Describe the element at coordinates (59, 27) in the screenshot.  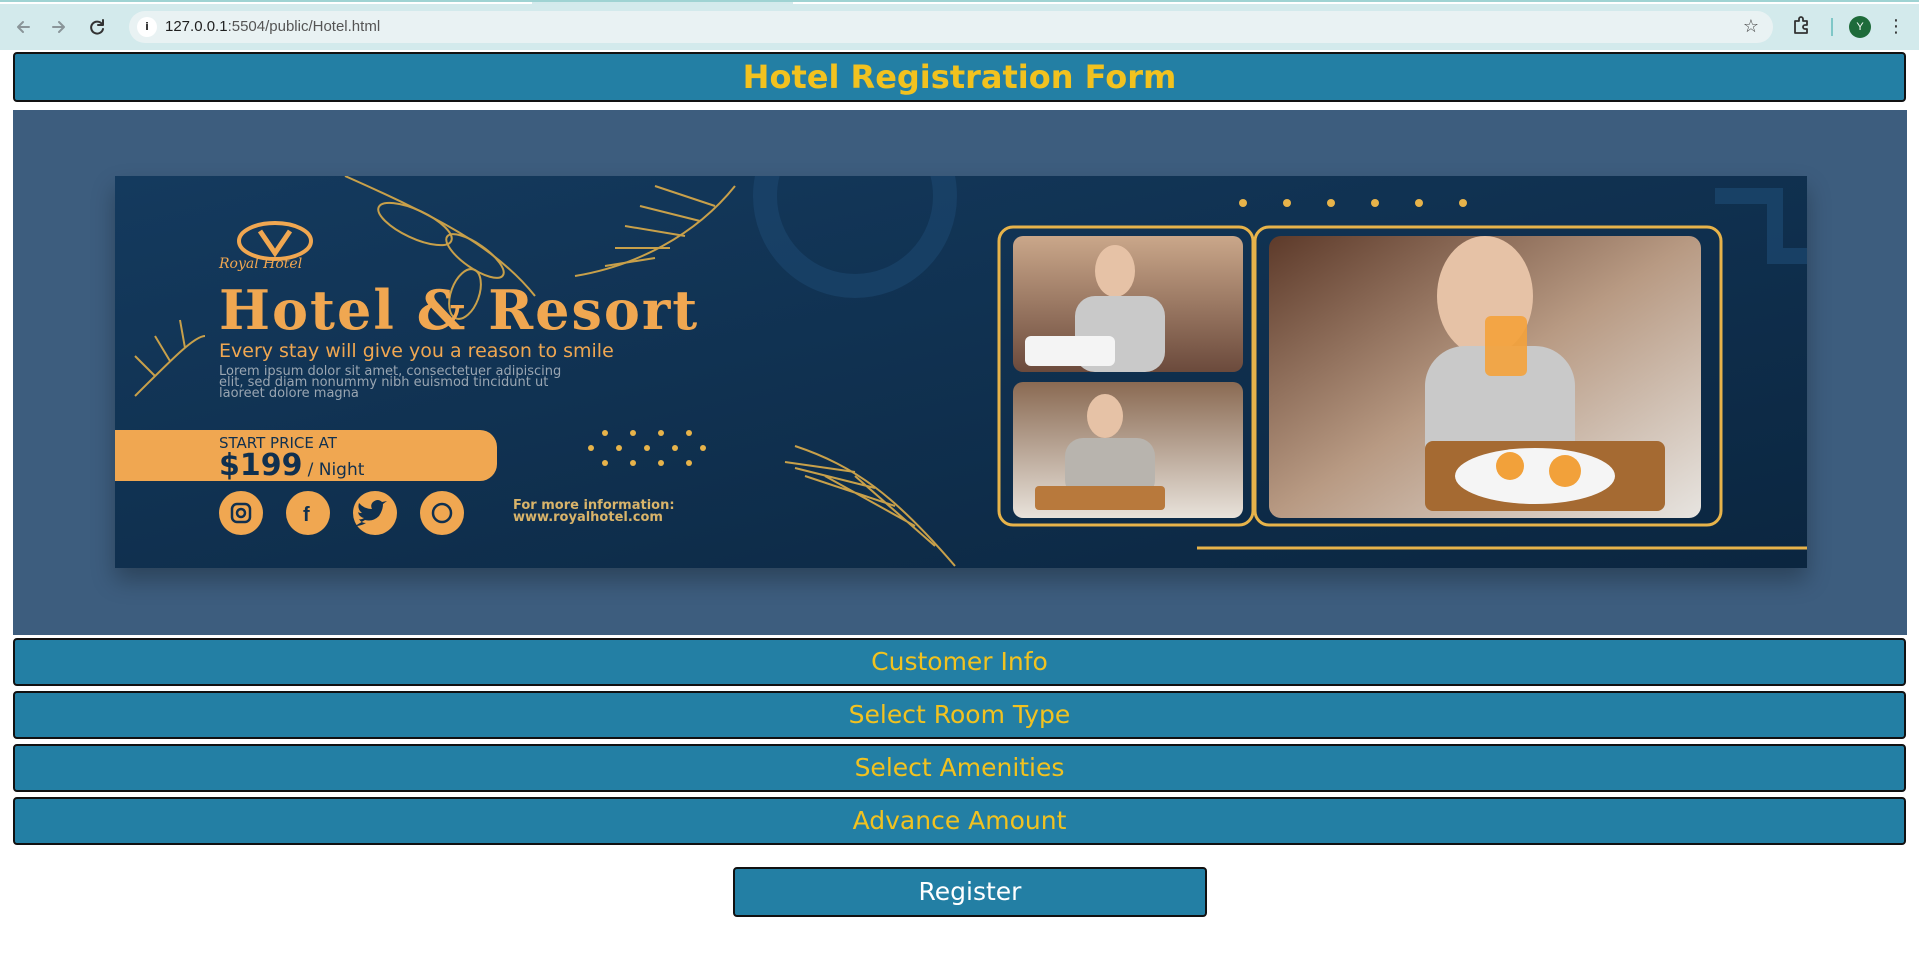
I see `forward-arrow-icon` at that location.